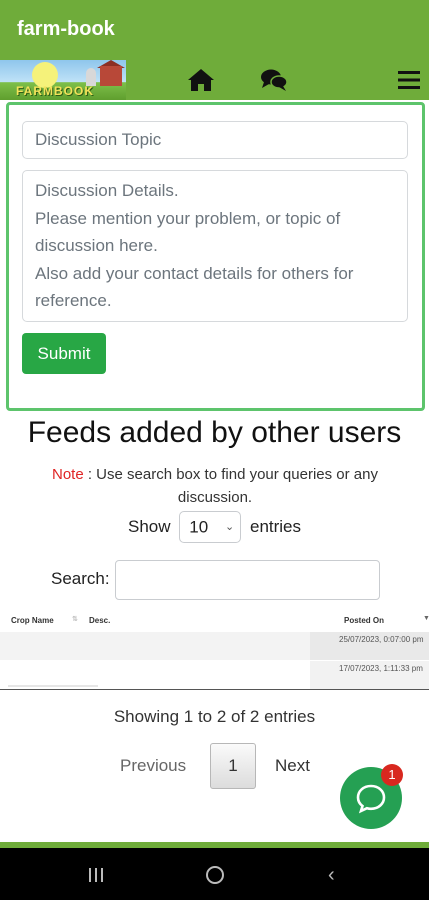 The width and height of the screenshot is (429, 900). What do you see at coordinates (214, 716) in the screenshot?
I see `table-info: Showing 1 to 2 of 2 entries` at bounding box center [214, 716].